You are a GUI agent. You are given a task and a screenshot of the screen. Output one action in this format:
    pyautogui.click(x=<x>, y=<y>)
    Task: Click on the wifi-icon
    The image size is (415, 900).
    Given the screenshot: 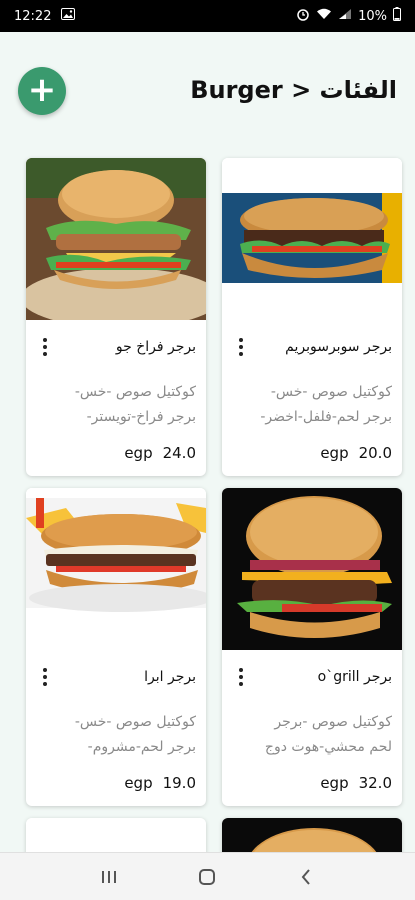 What is the action you would take?
    pyautogui.click(x=324, y=16)
    